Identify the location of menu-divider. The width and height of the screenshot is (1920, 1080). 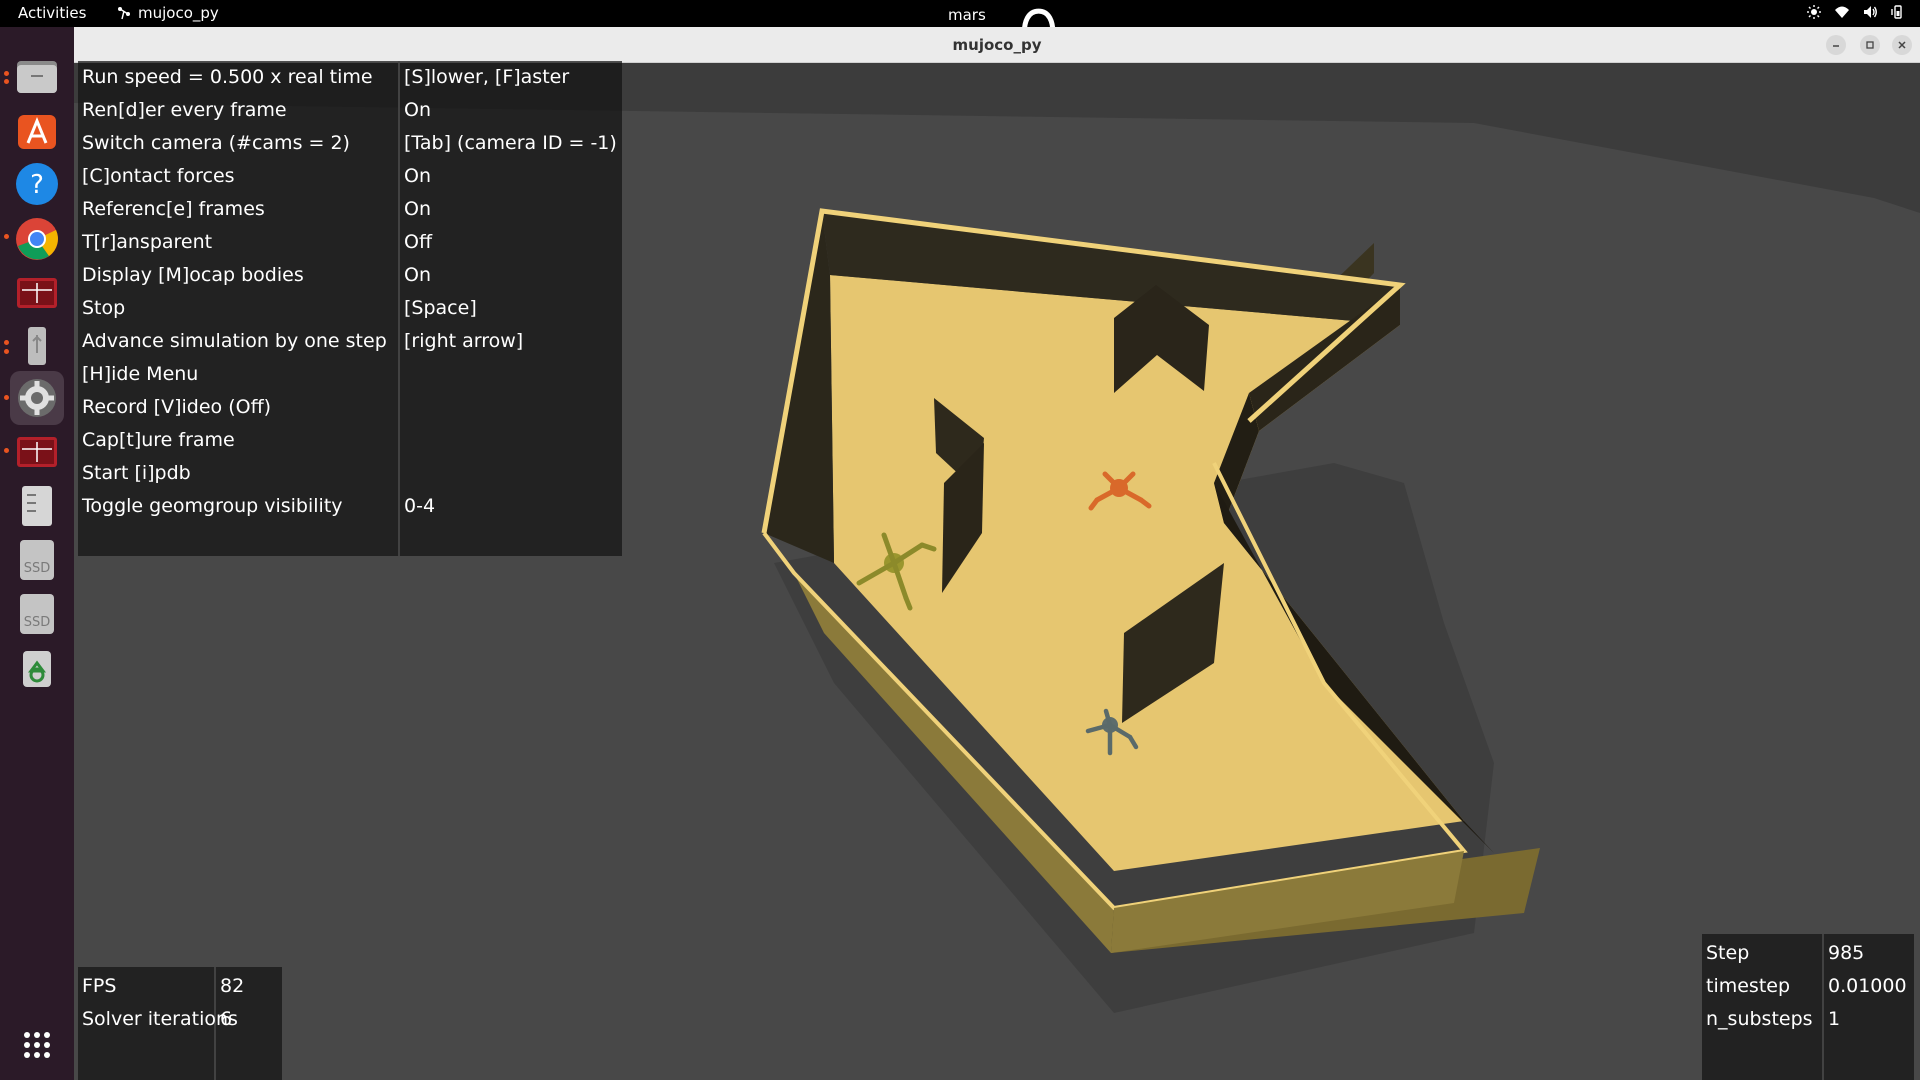
(399, 308).